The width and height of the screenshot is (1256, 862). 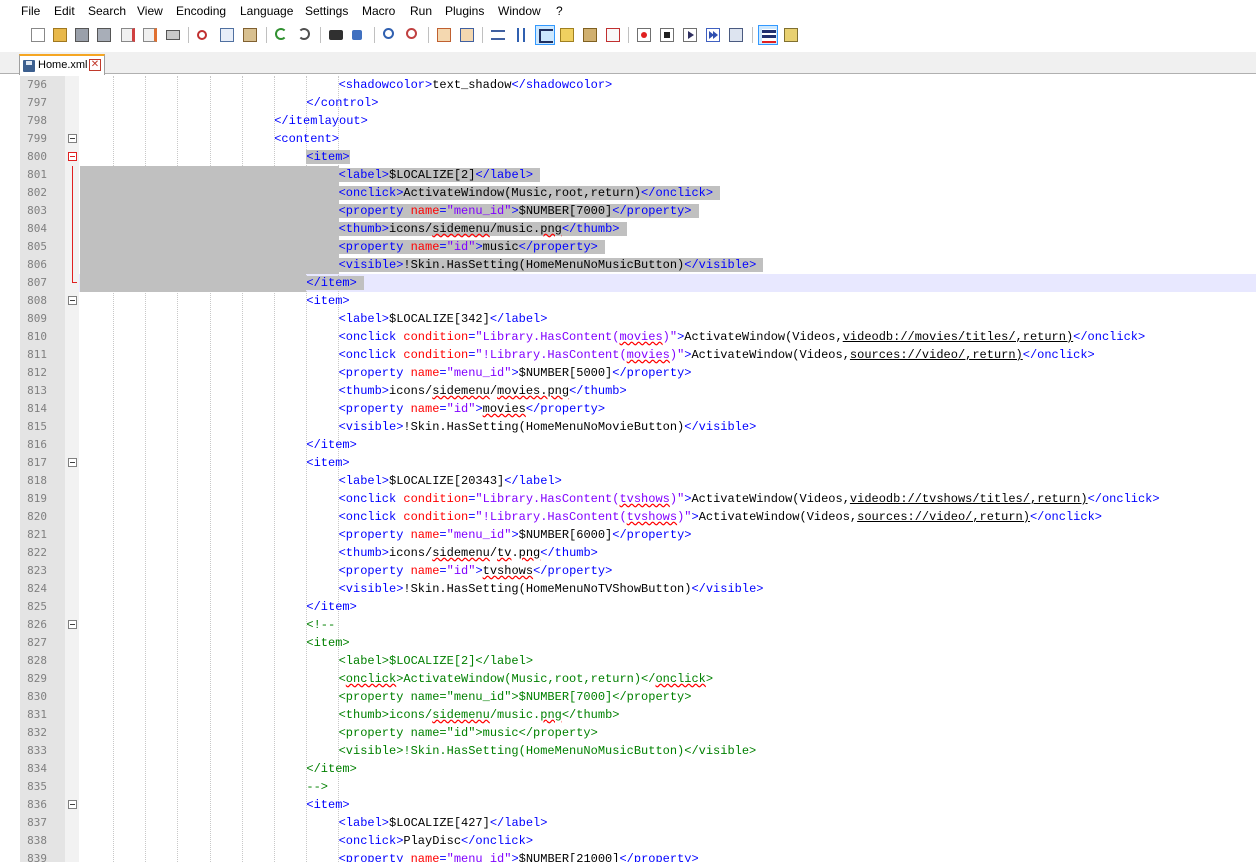 What do you see at coordinates (628, 733) in the screenshot?
I see `code-line: 832 <property name="id">music</property>` at bounding box center [628, 733].